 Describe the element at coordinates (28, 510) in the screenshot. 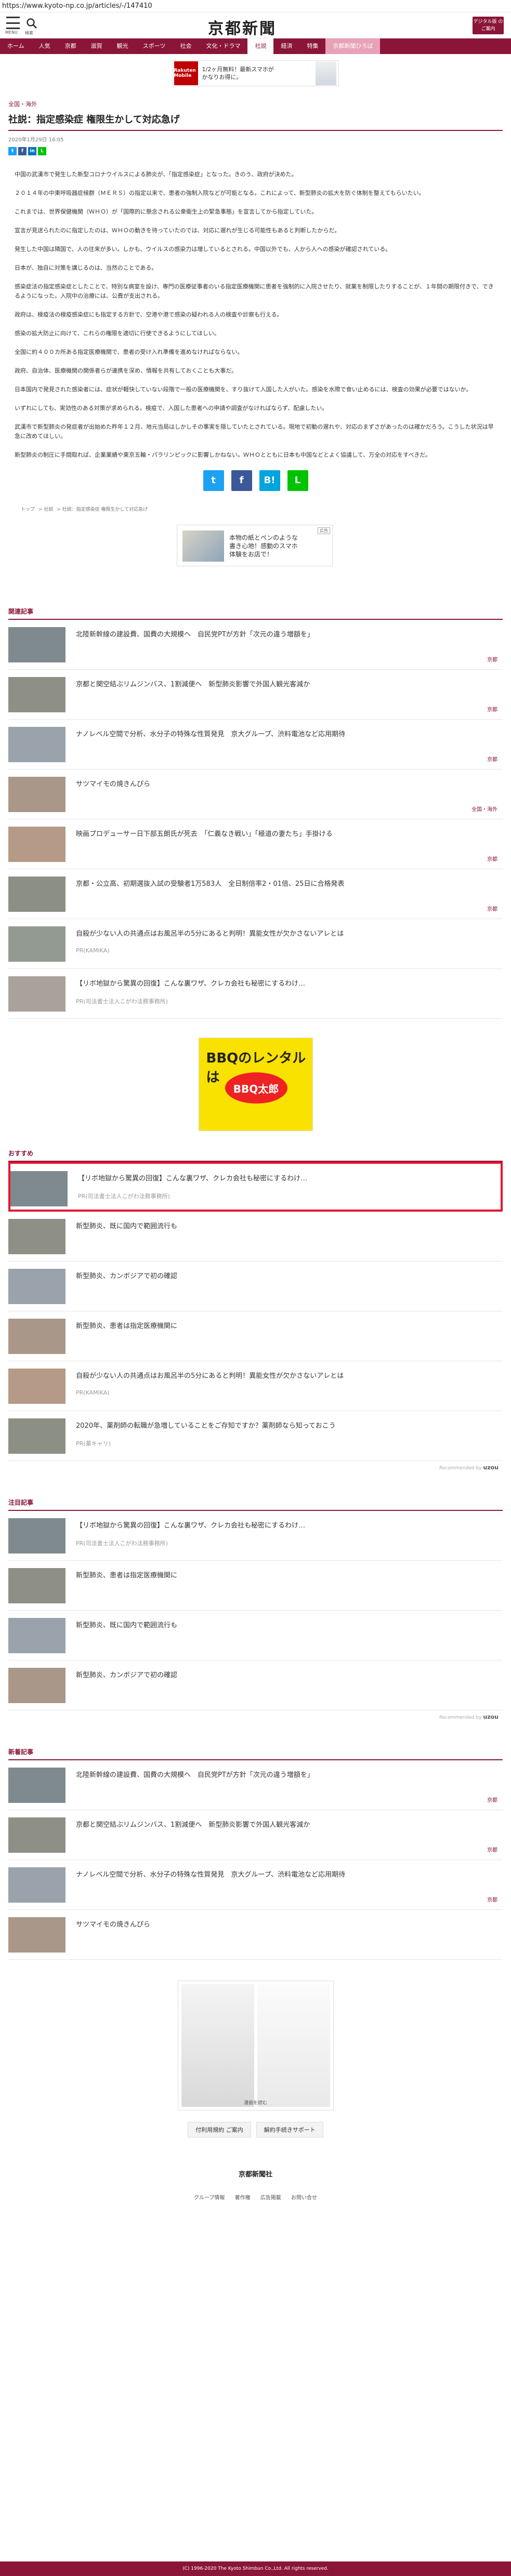

I see `breadcrumb-item: トップ` at that location.